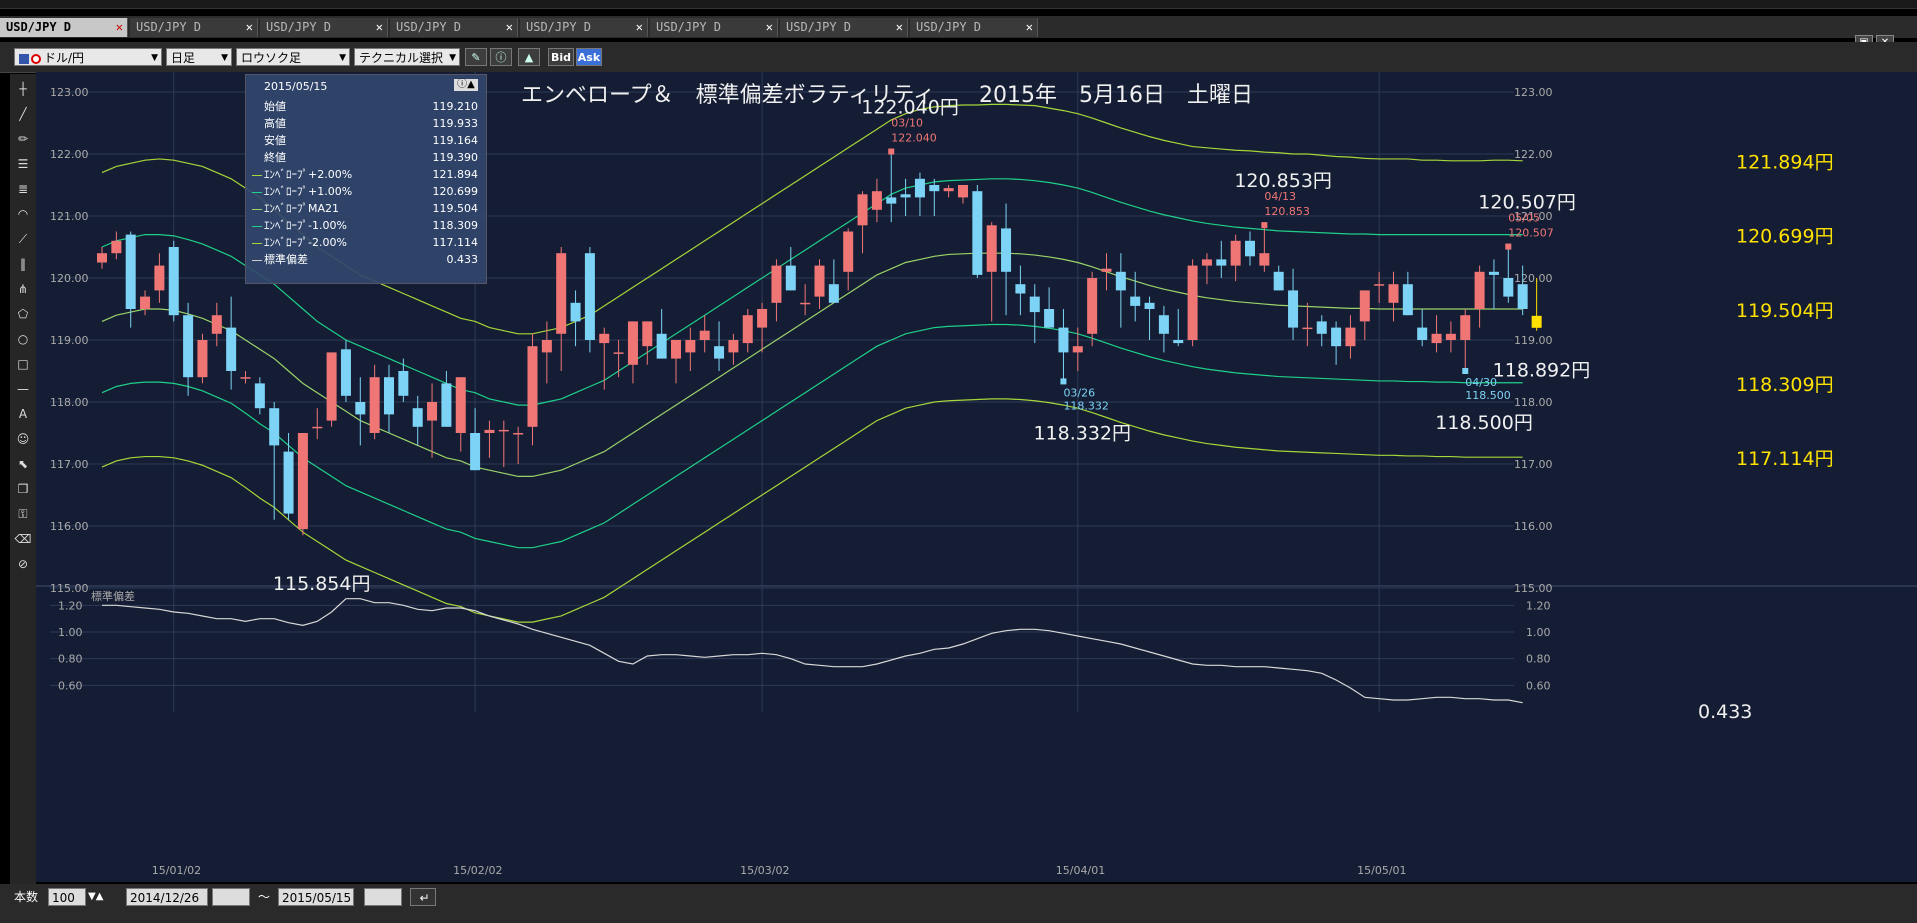 The image size is (1917, 923). I want to click on copy-icon: ❐, so click(23, 489).